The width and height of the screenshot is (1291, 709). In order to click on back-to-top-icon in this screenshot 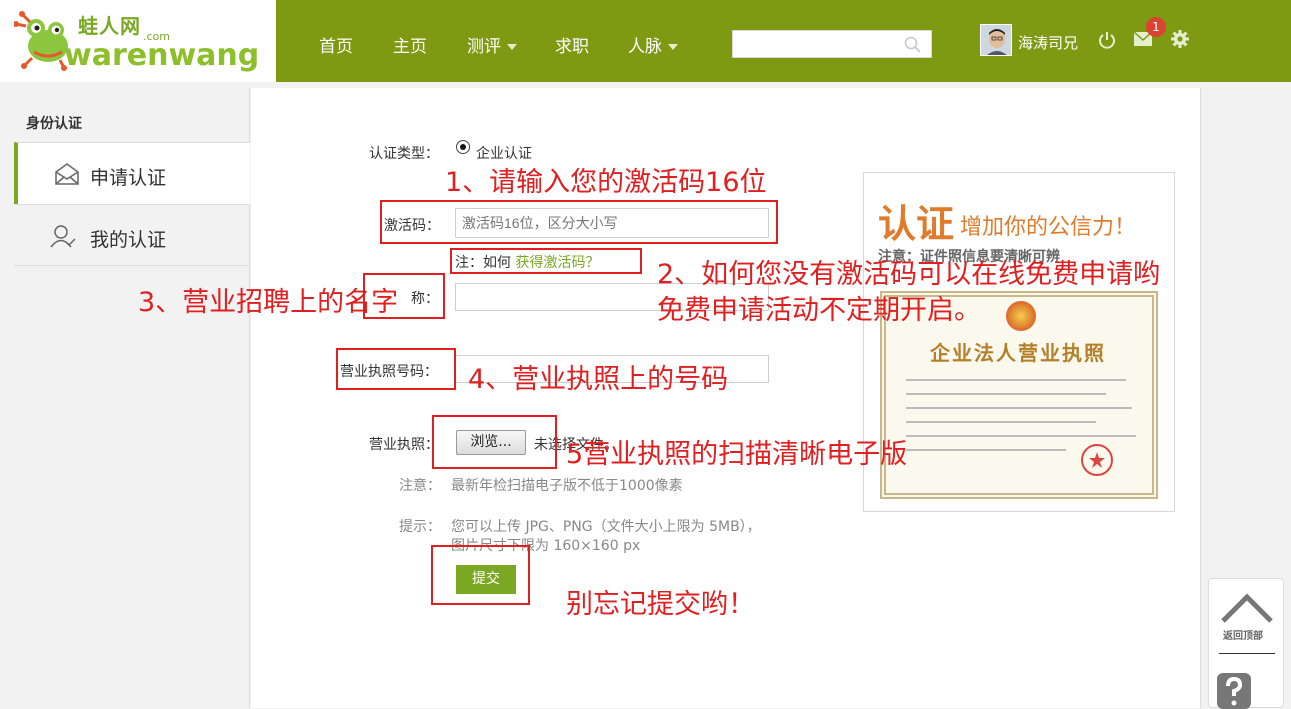, I will do `click(1247, 608)`.